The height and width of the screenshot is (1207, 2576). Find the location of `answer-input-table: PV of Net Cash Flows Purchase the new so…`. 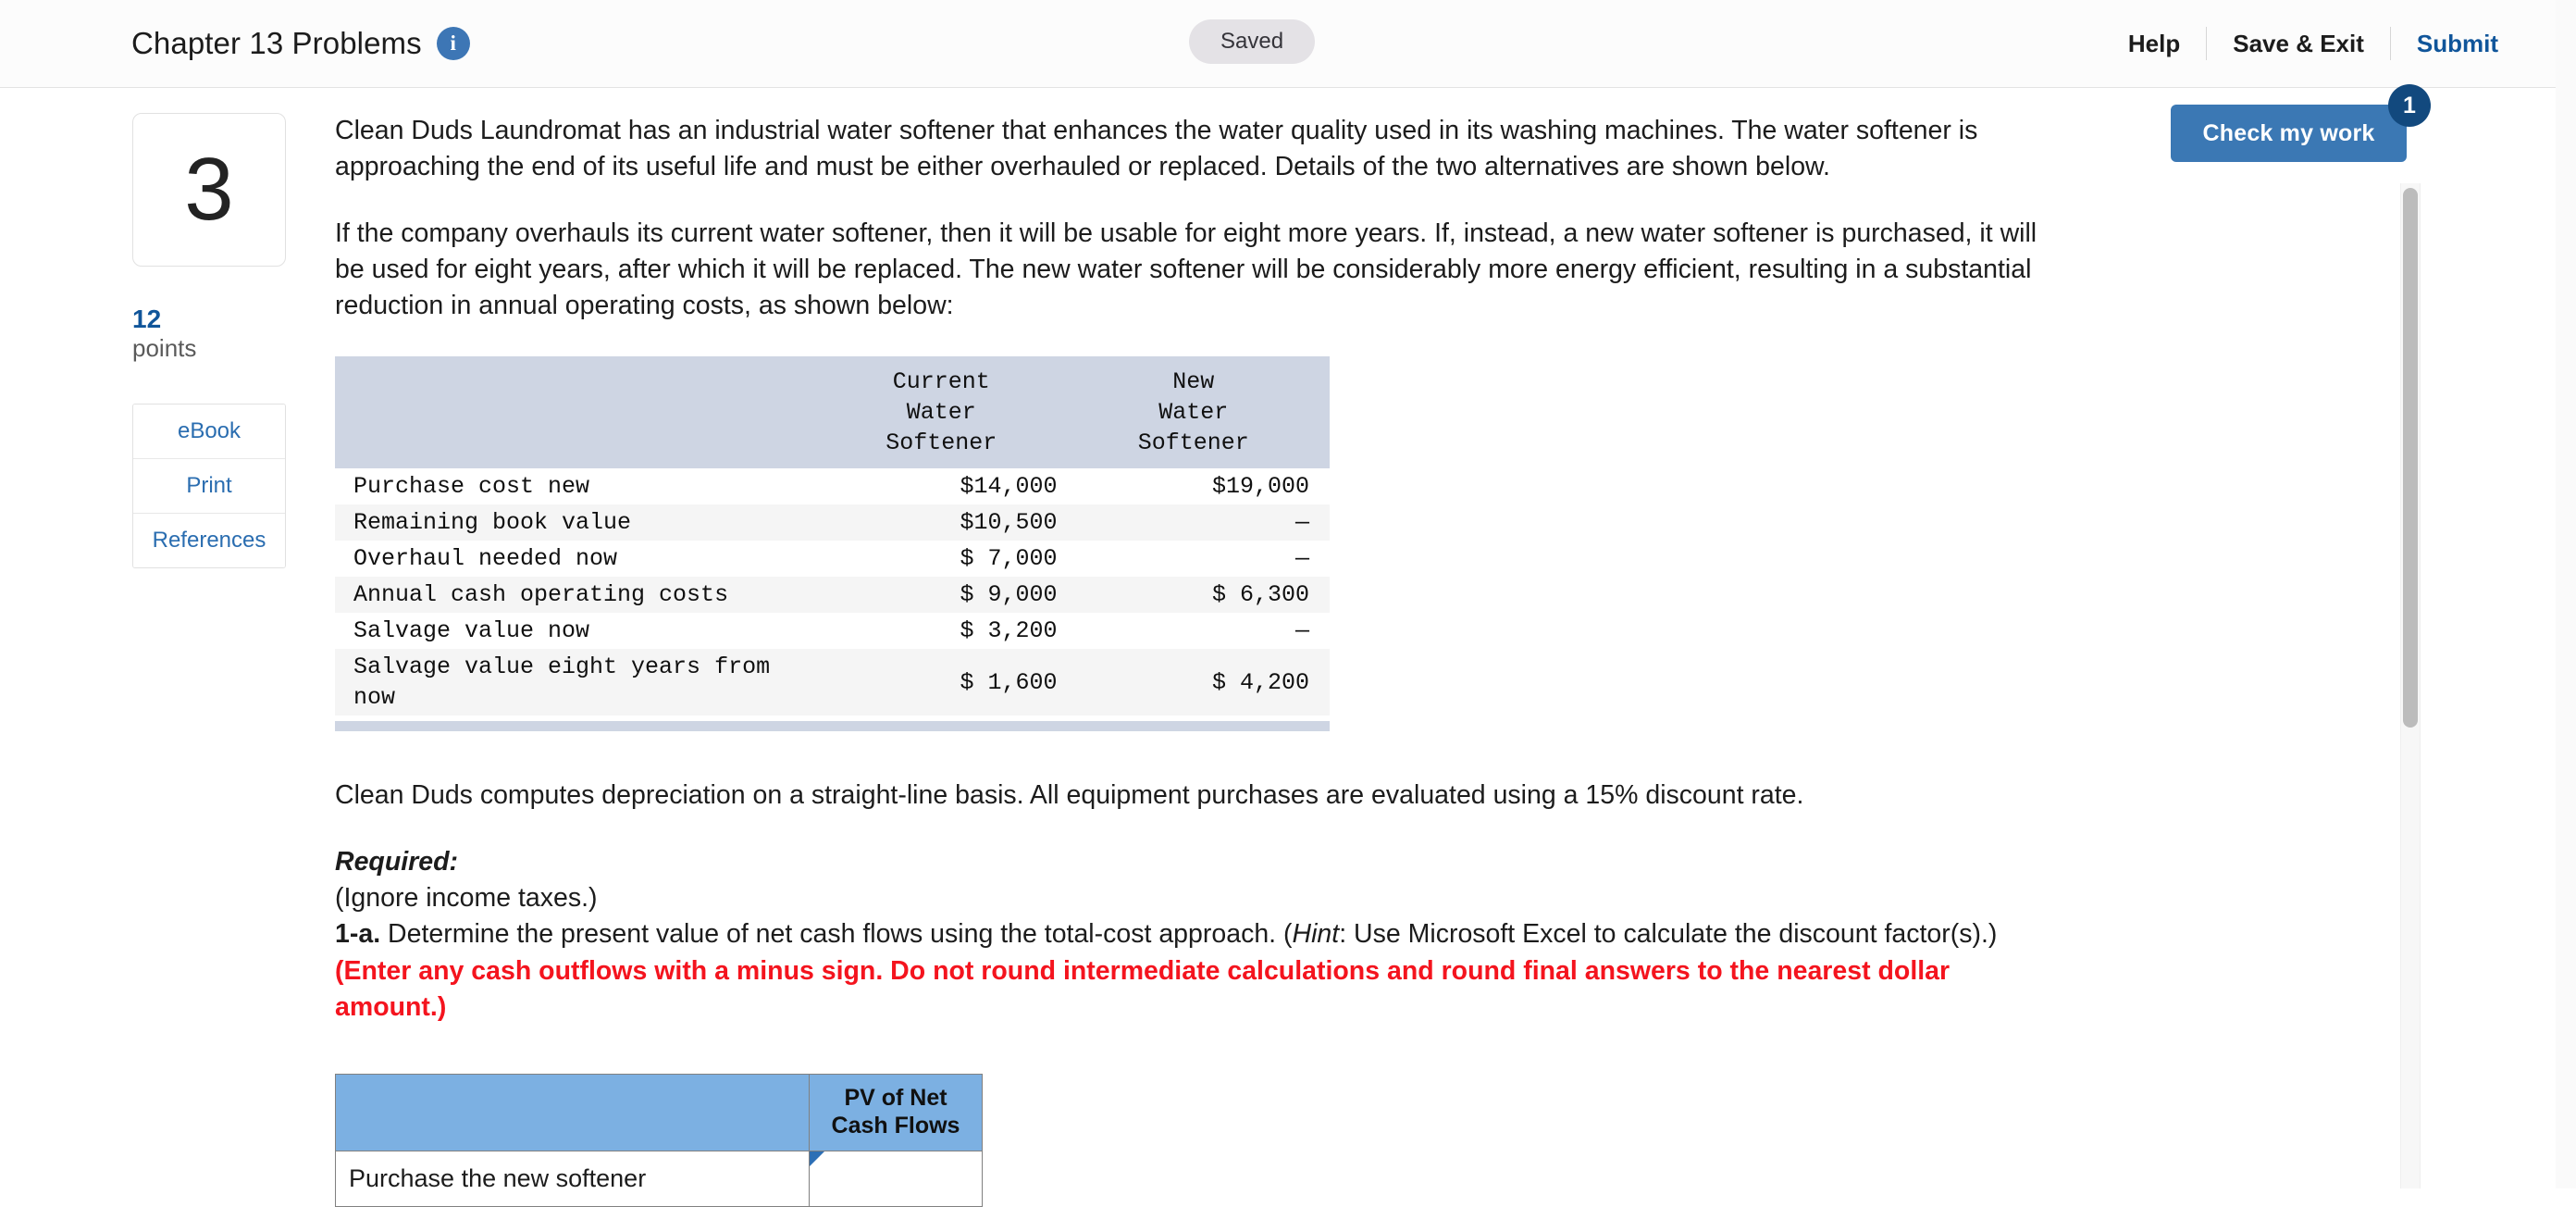

answer-input-table: PV of Net Cash Flows Purchase the new so… is located at coordinates (659, 1140).